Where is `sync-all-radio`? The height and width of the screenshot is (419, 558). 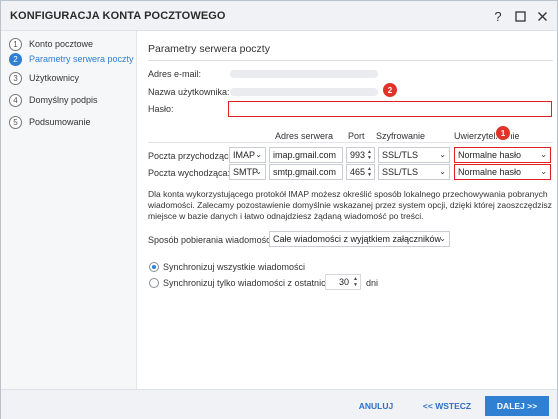
sync-all-radio is located at coordinates (154, 267).